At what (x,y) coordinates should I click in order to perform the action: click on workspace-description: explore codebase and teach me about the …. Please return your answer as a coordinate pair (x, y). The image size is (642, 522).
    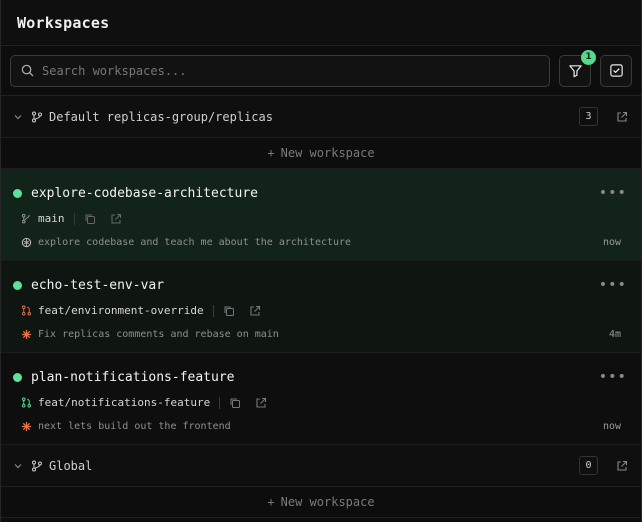
    Looking at the image, I should click on (195, 242).